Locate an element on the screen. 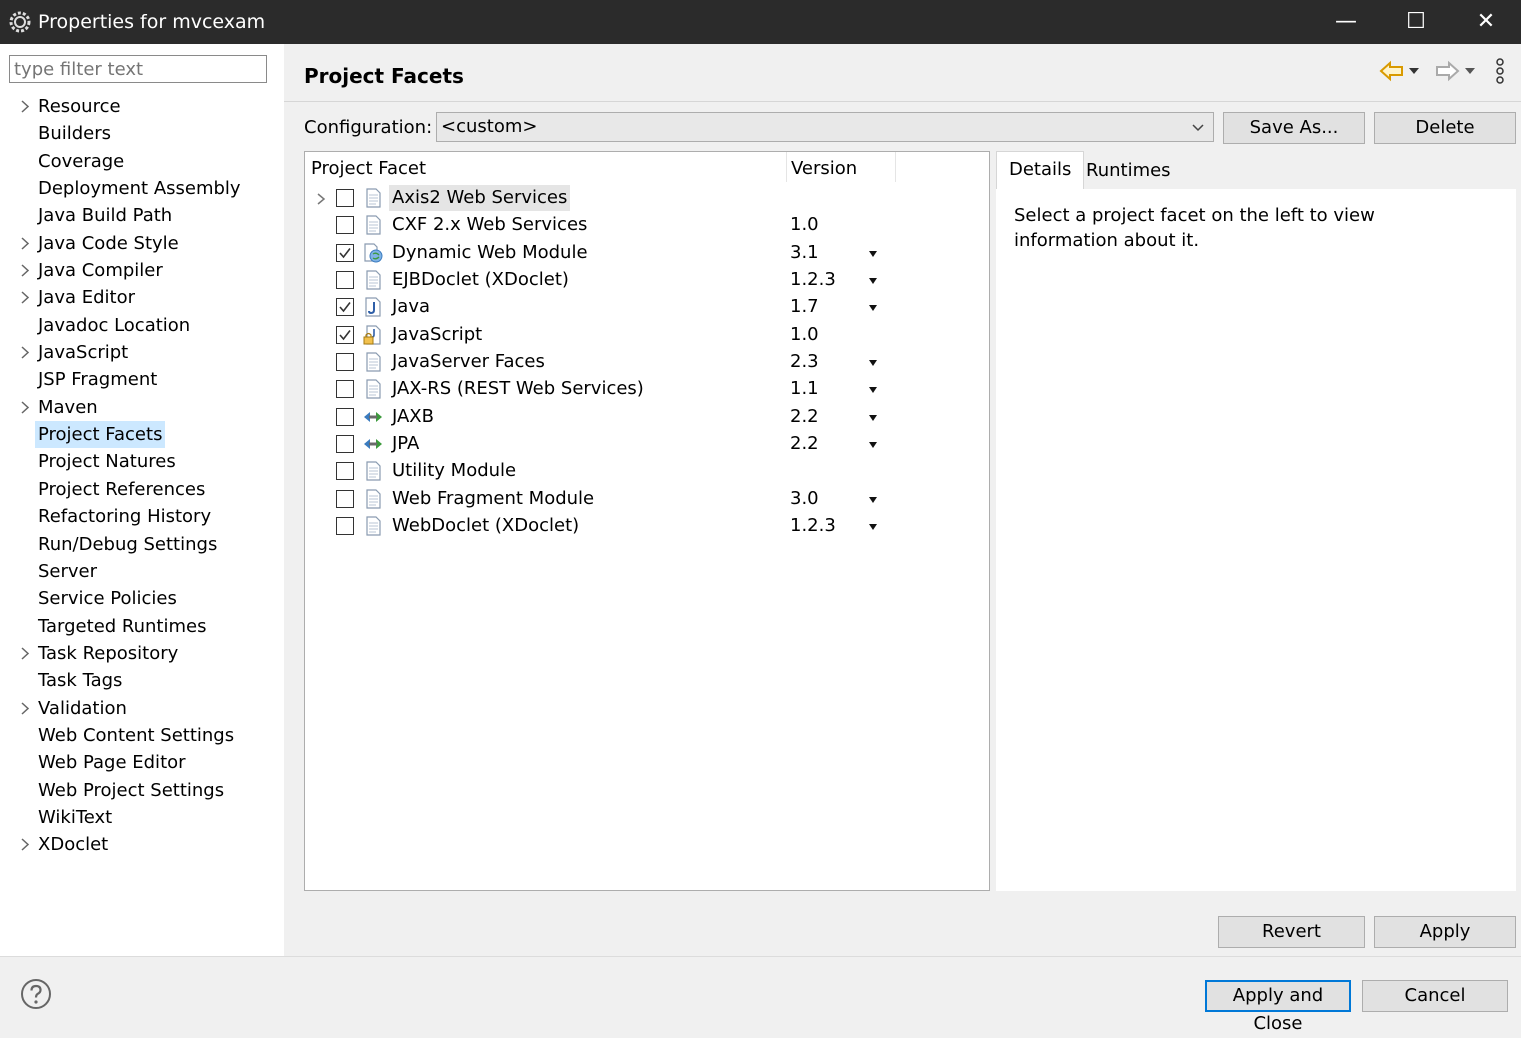 The image size is (1521, 1038). column-header-facet: Project Facet is located at coordinates (368, 168).